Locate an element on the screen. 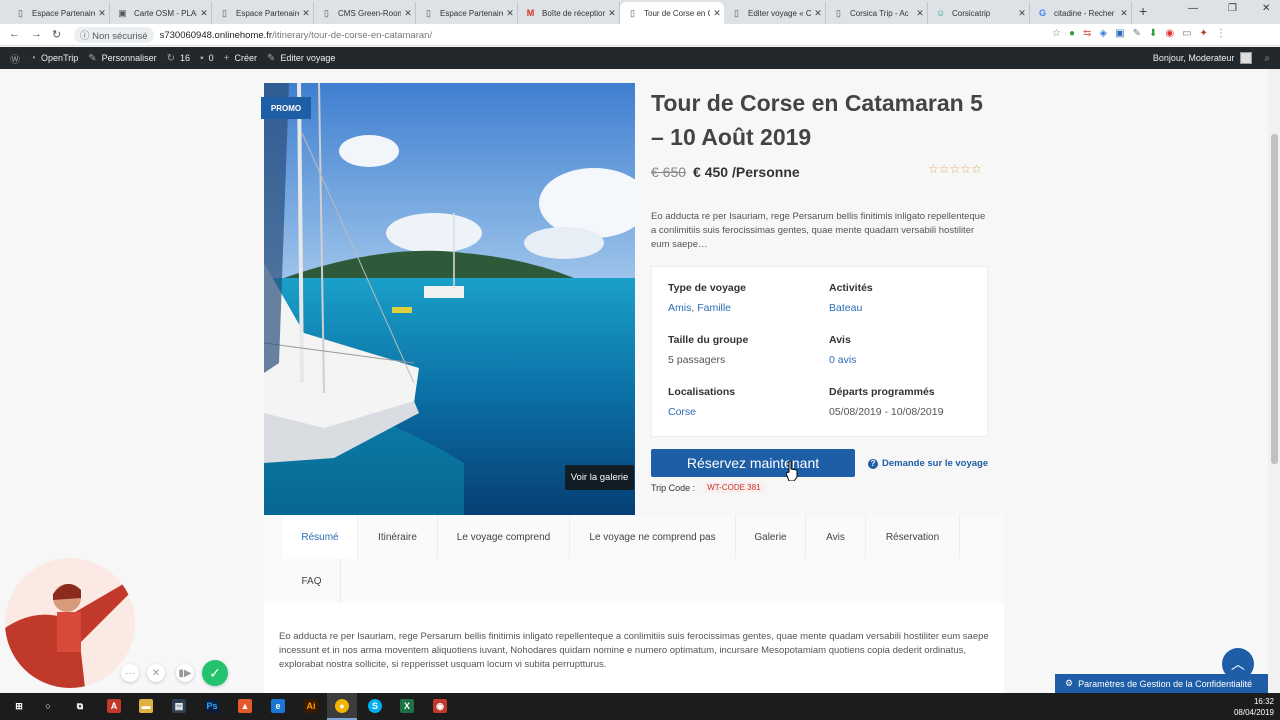  hand-cursor-icon is located at coordinates (792, 471).